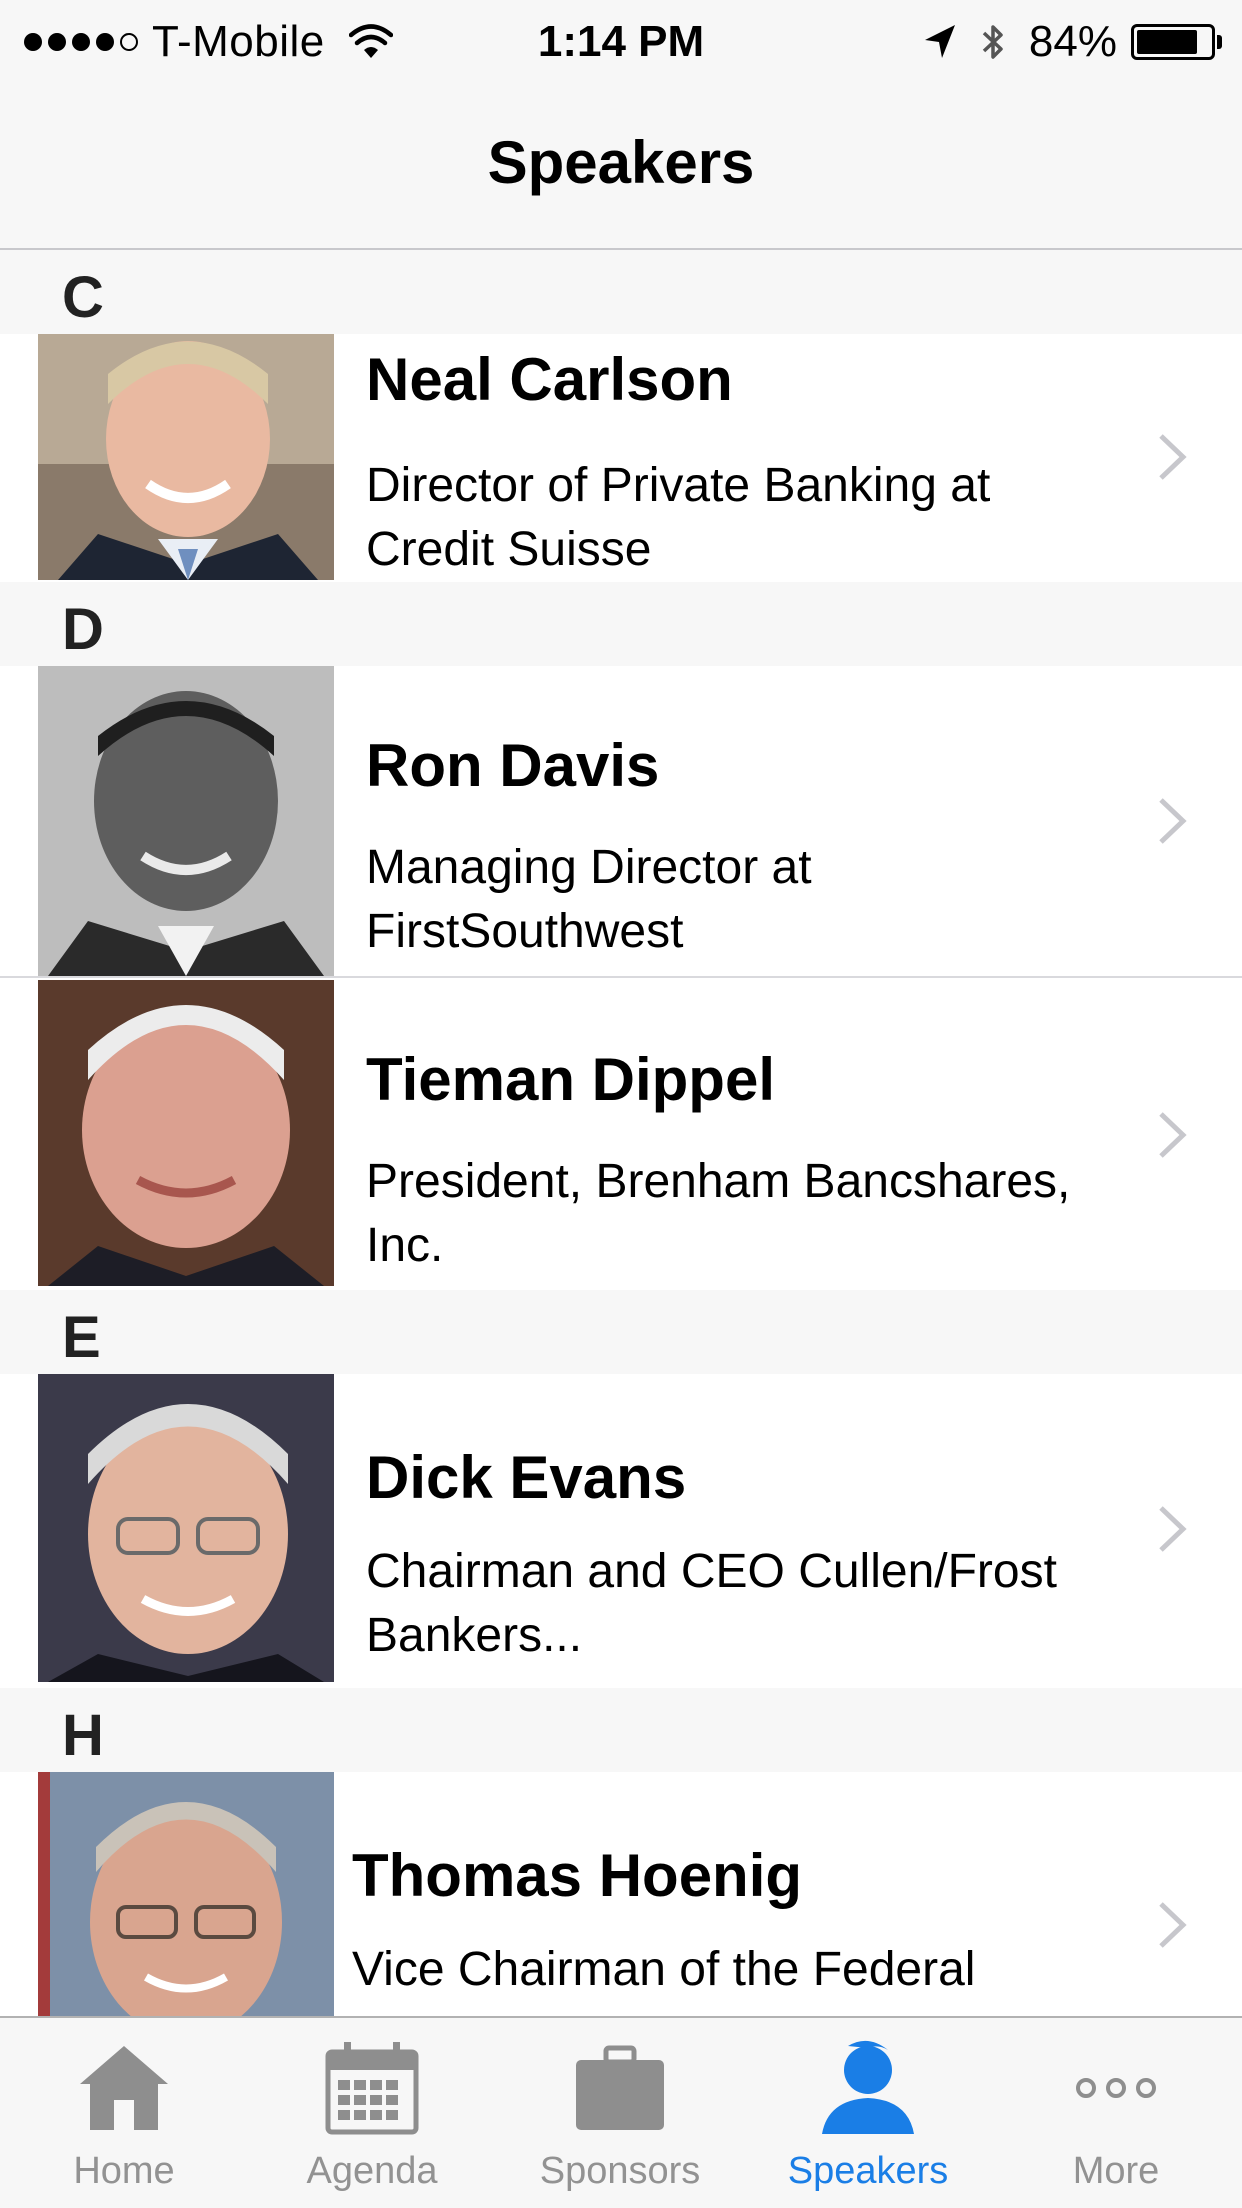 This screenshot has width=1242, height=2208. What do you see at coordinates (549, 379) in the screenshot?
I see `speaker-name: Neal Carlson` at bounding box center [549, 379].